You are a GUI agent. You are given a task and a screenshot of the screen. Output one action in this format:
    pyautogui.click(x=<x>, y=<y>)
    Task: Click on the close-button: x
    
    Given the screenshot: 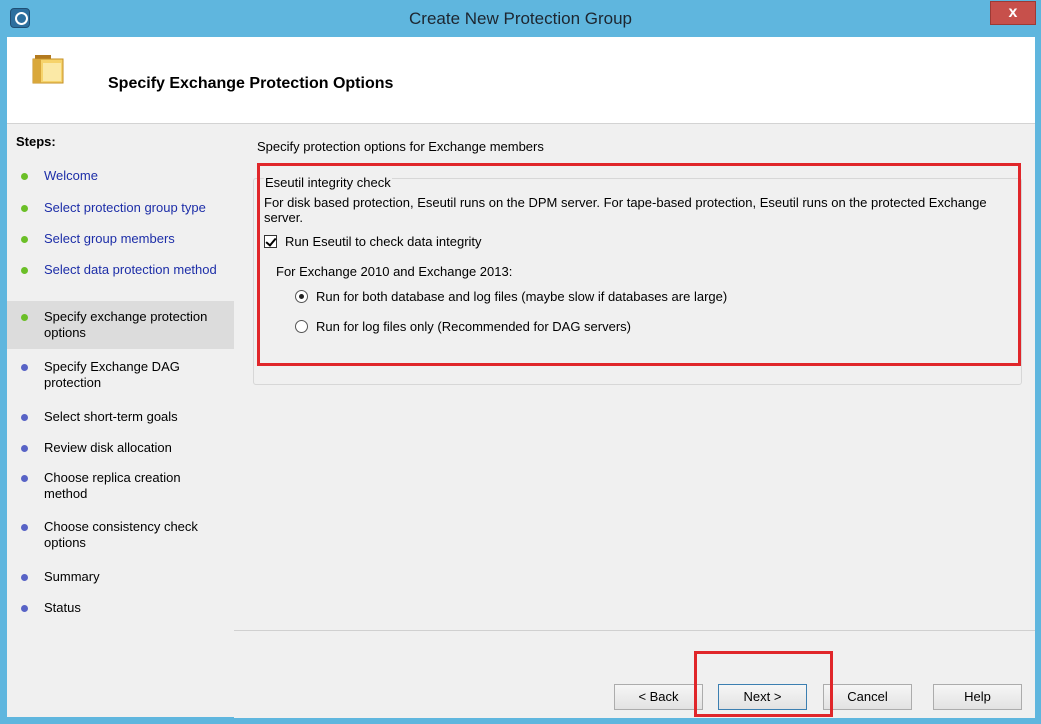 What is the action you would take?
    pyautogui.click(x=1013, y=13)
    